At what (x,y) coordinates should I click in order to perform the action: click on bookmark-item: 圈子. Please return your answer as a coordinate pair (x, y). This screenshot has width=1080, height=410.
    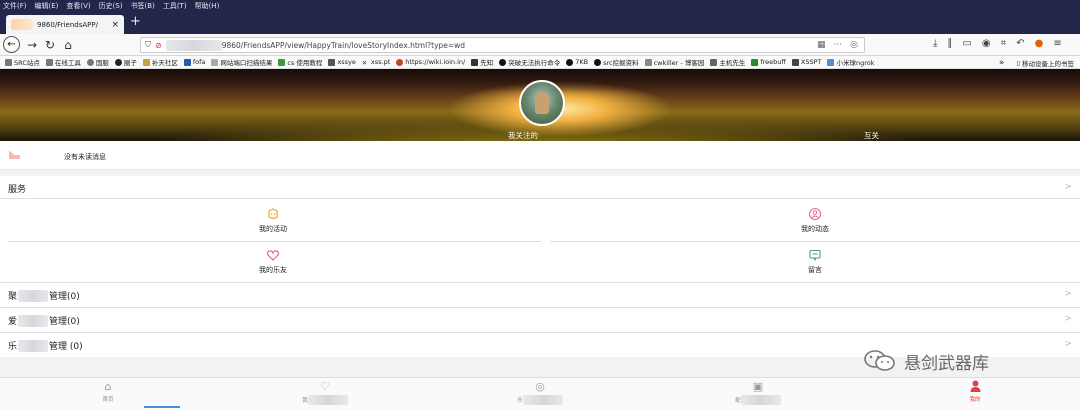
    Looking at the image, I should click on (125, 62).